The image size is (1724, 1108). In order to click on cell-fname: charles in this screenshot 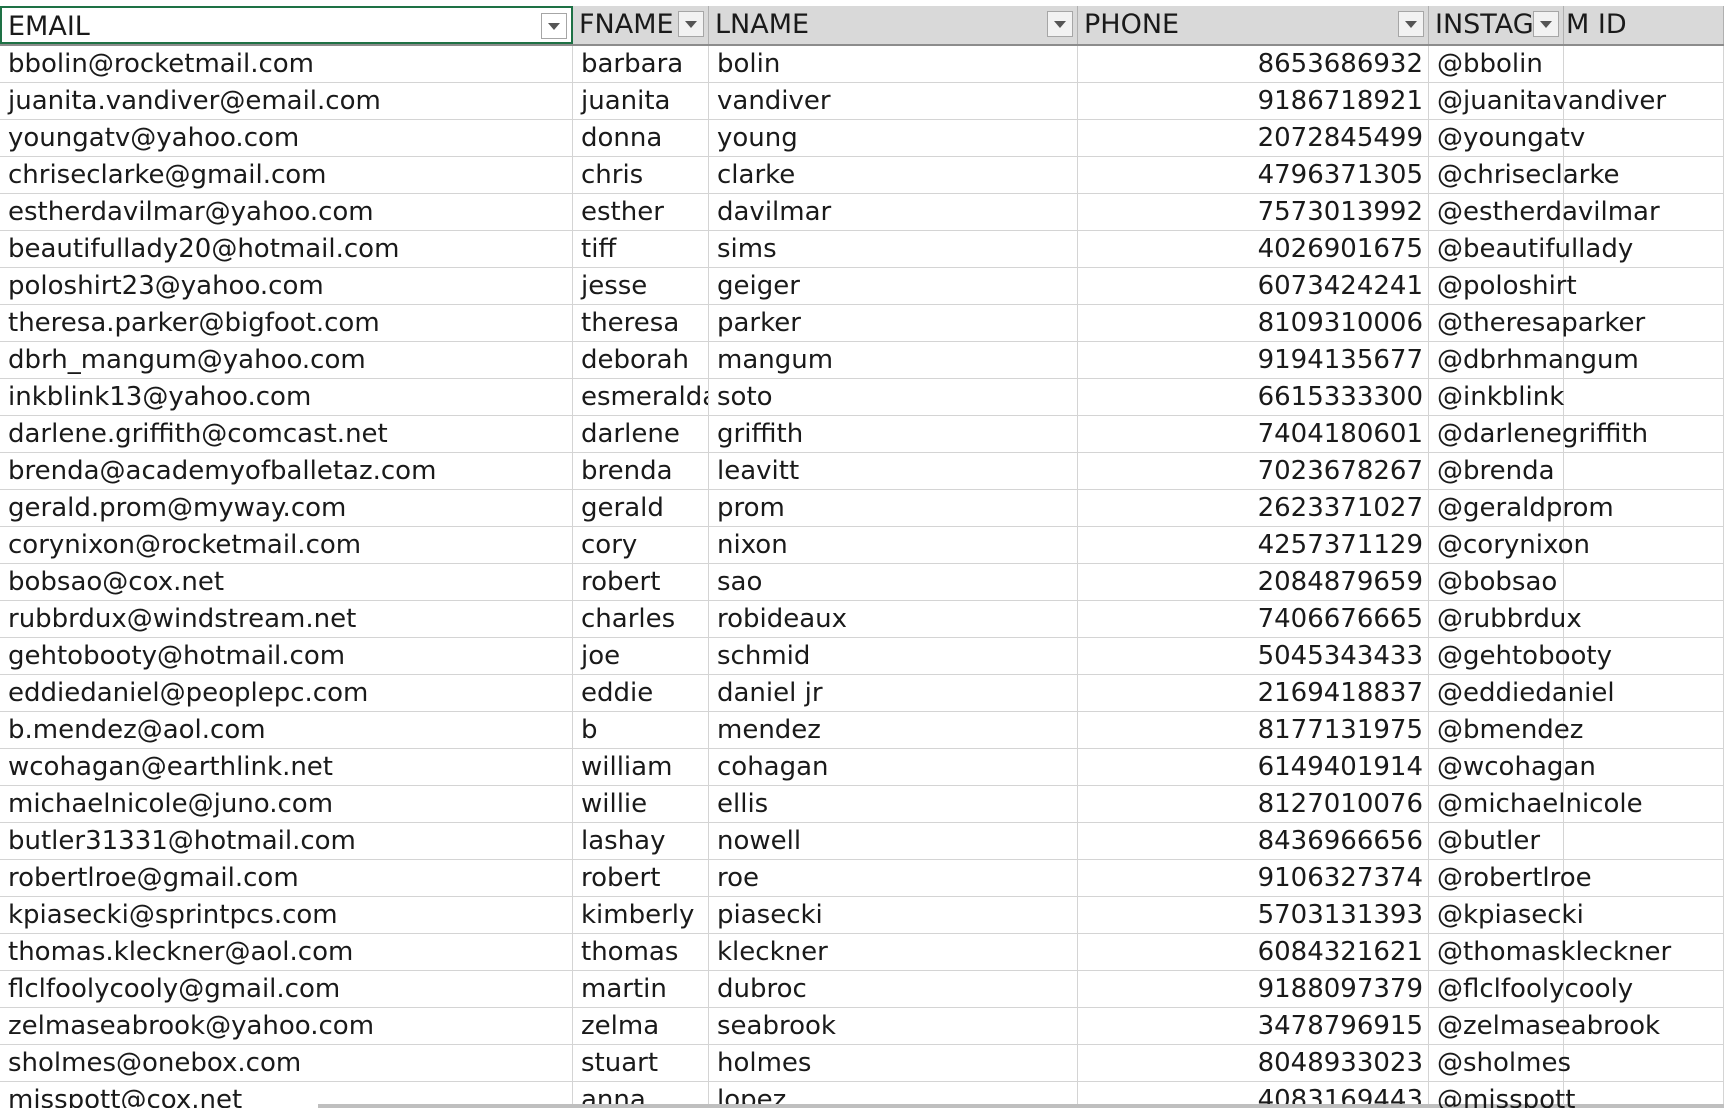, I will do `click(641, 619)`.